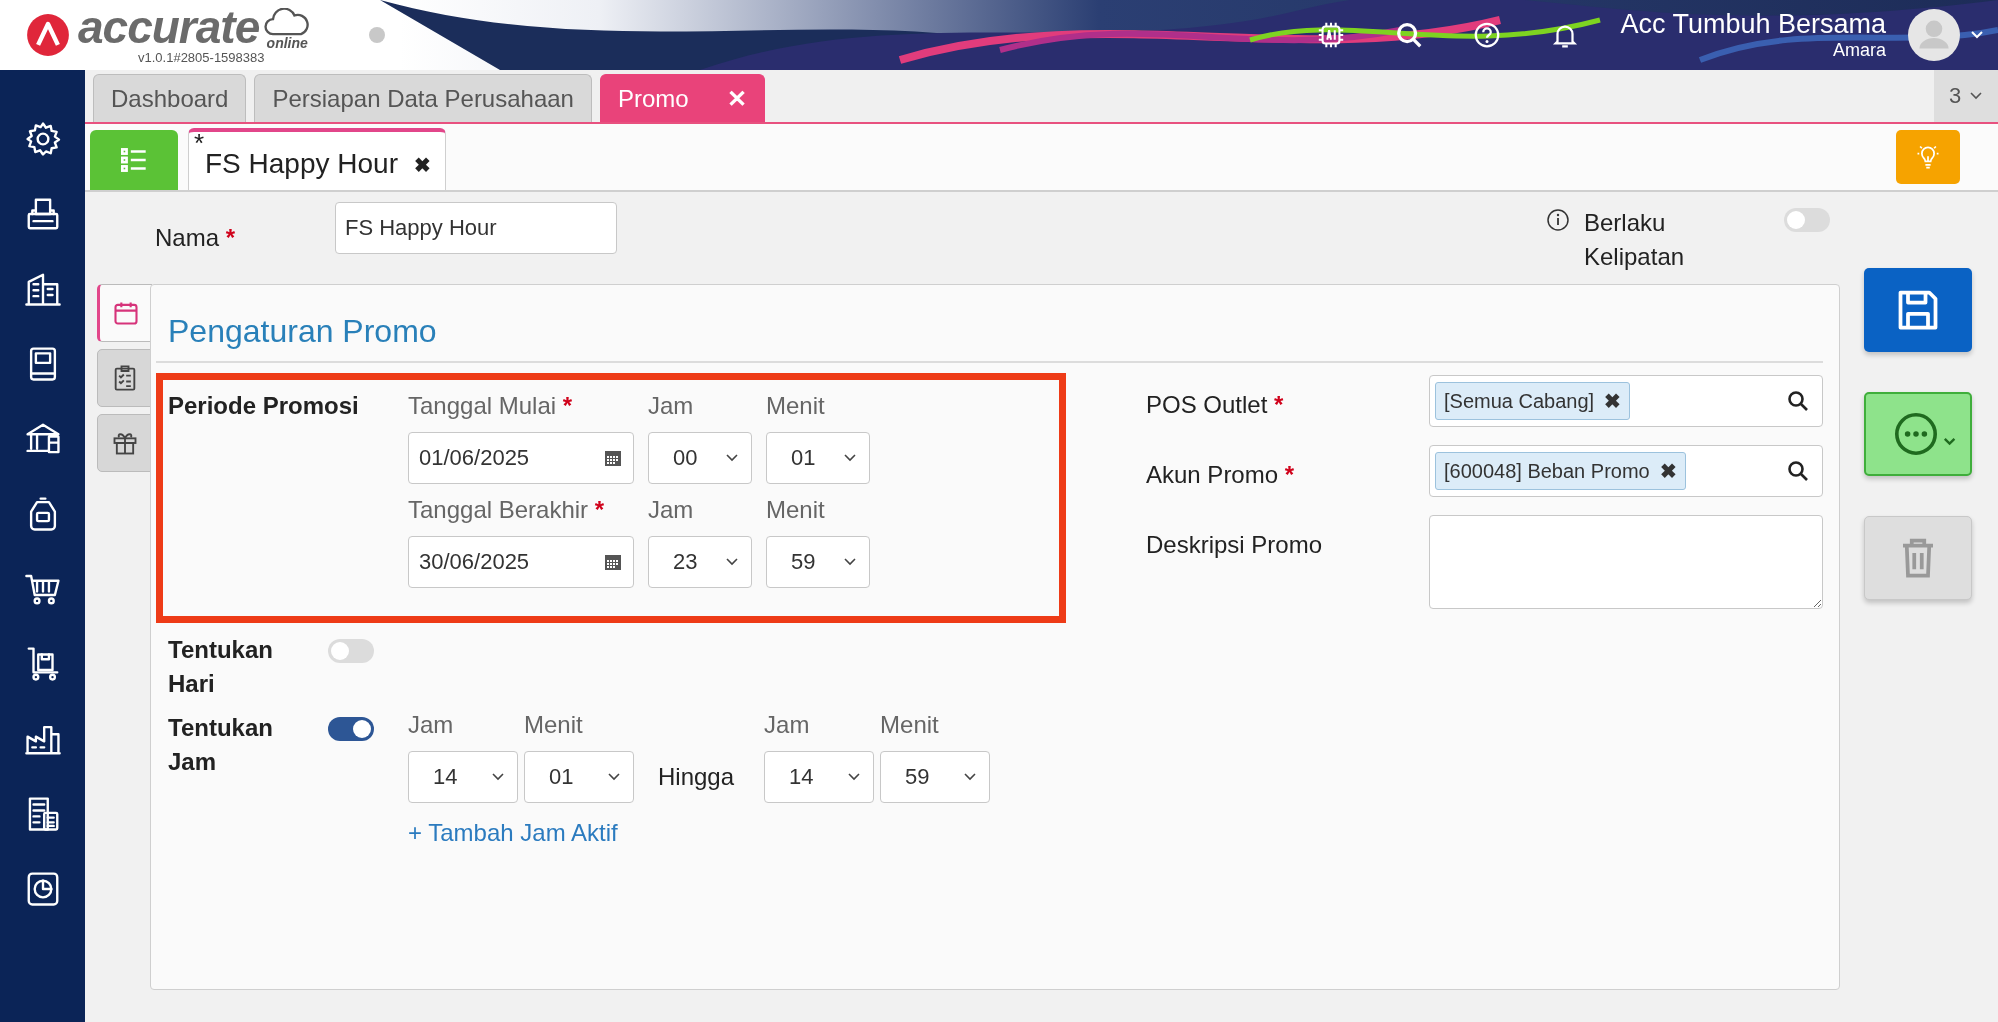 This screenshot has width=1998, height=1022. What do you see at coordinates (1966, 96) in the screenshot?
I see `tab-count-dropdown: 3` at bounding box center [1966, 96].